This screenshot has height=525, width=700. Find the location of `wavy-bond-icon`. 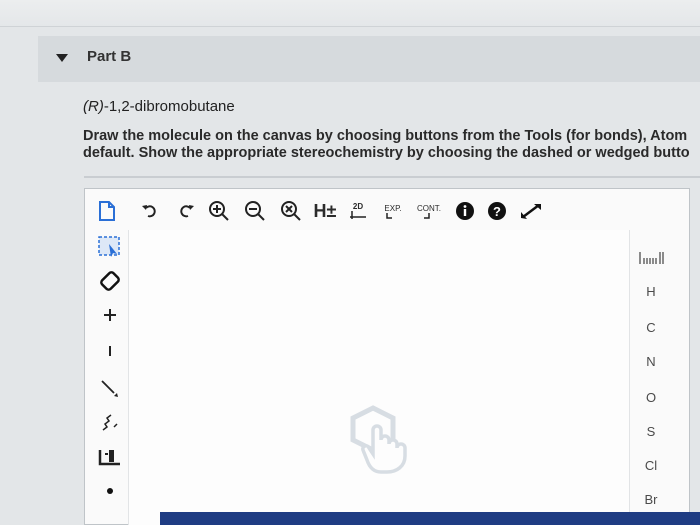

wavy-bond-icon is located at coordinates (110, 423).